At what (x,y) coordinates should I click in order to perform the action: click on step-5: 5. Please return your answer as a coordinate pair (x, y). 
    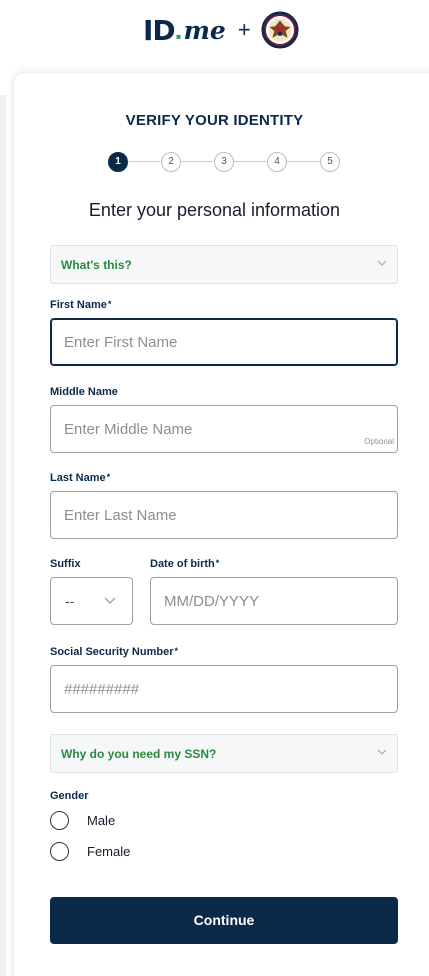
    Looking at the image, I should click on (330, 162).